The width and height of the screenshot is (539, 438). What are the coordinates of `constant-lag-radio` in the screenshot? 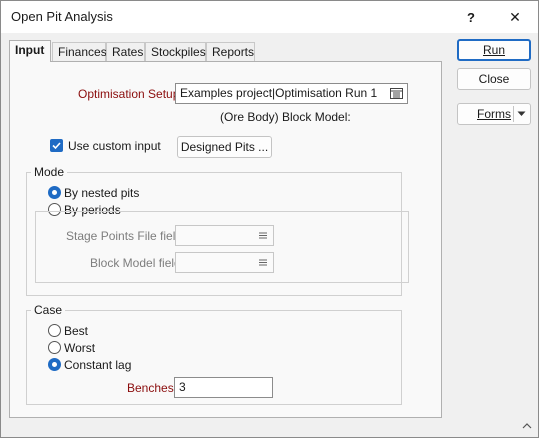 It's located at (54, 364).